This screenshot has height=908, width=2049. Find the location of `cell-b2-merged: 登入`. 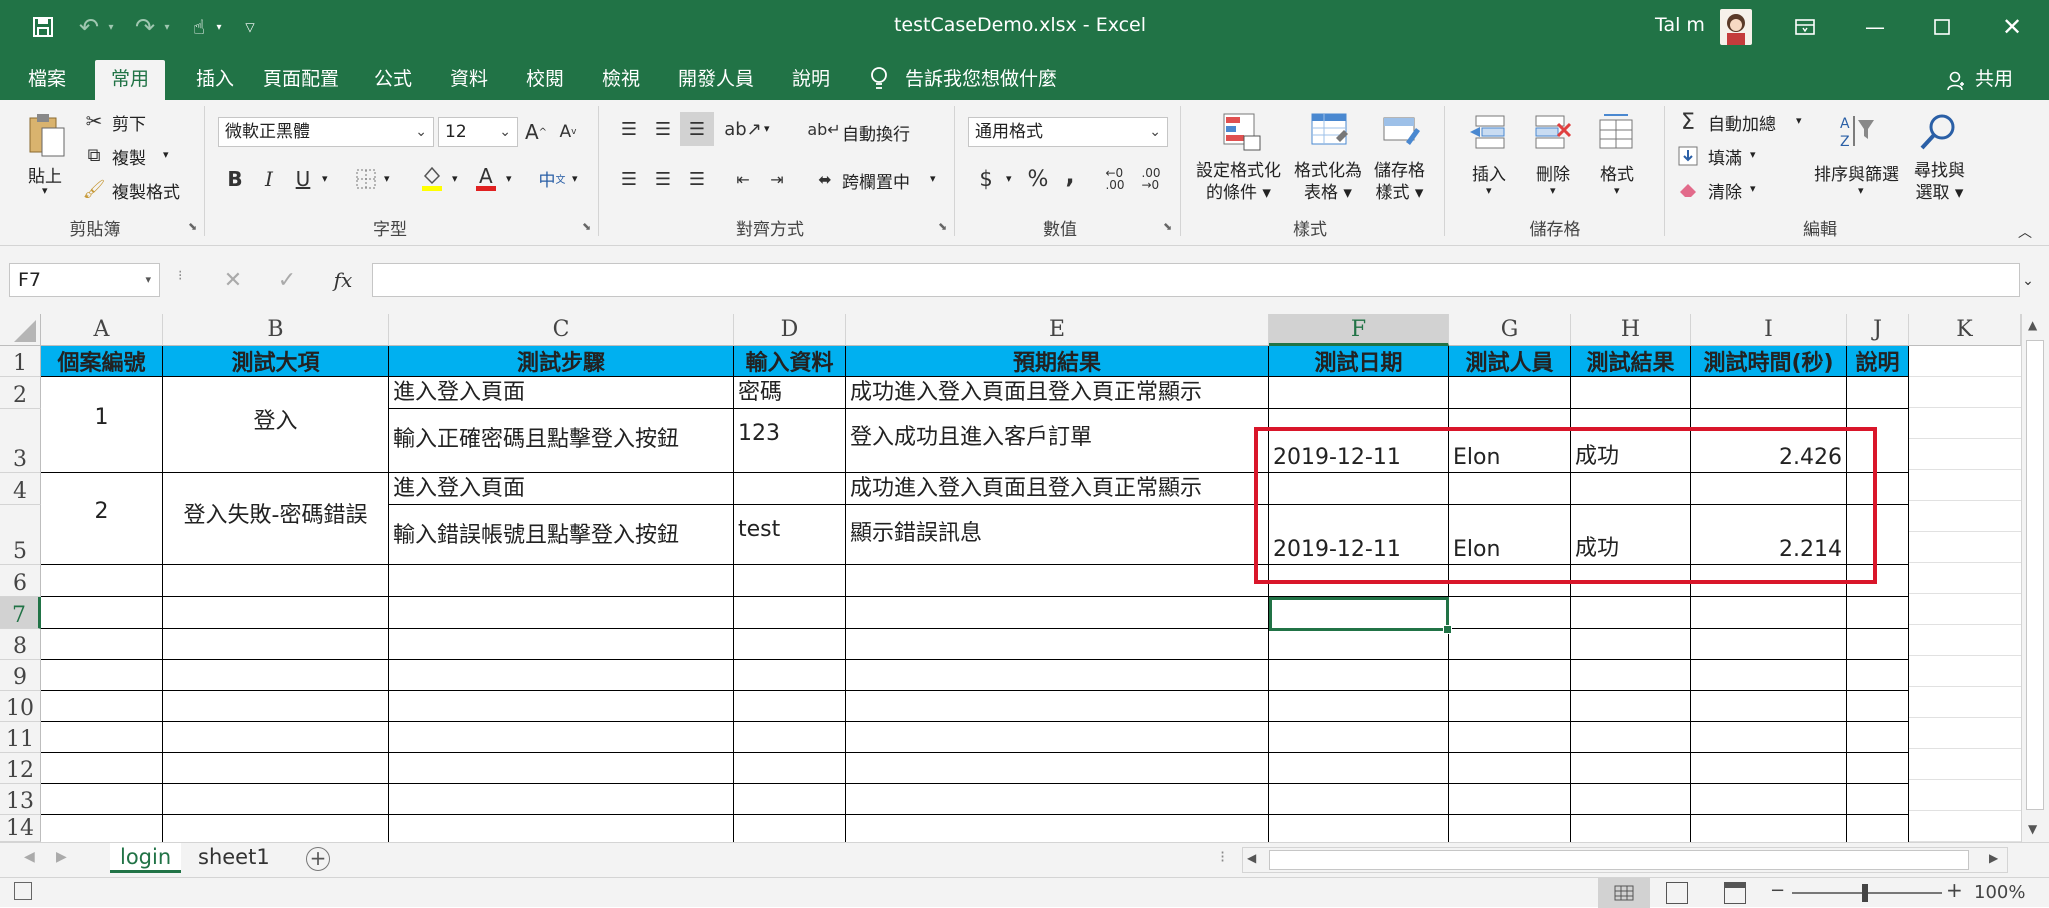

cell-b2-merged: 登入 is located at coordinates (276, 425).